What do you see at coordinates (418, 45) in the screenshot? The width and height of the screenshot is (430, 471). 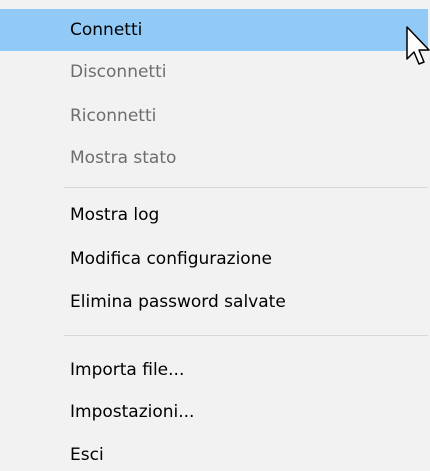 I see `mouse-pointer-icon` at bounding box center [418, 45].